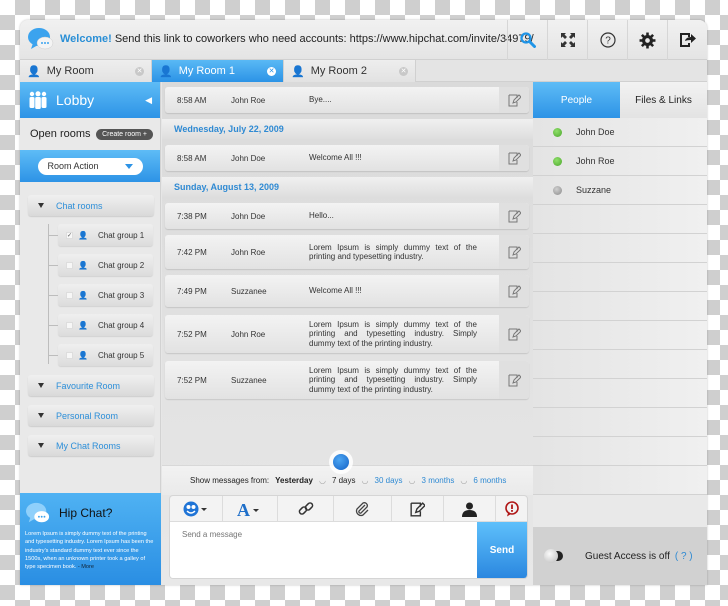  I want to click on room-tabs: 👤 My Room ✕ 👤 My Room 1 ✕ 👤 My Room 2 ✕, so click(363, 71).